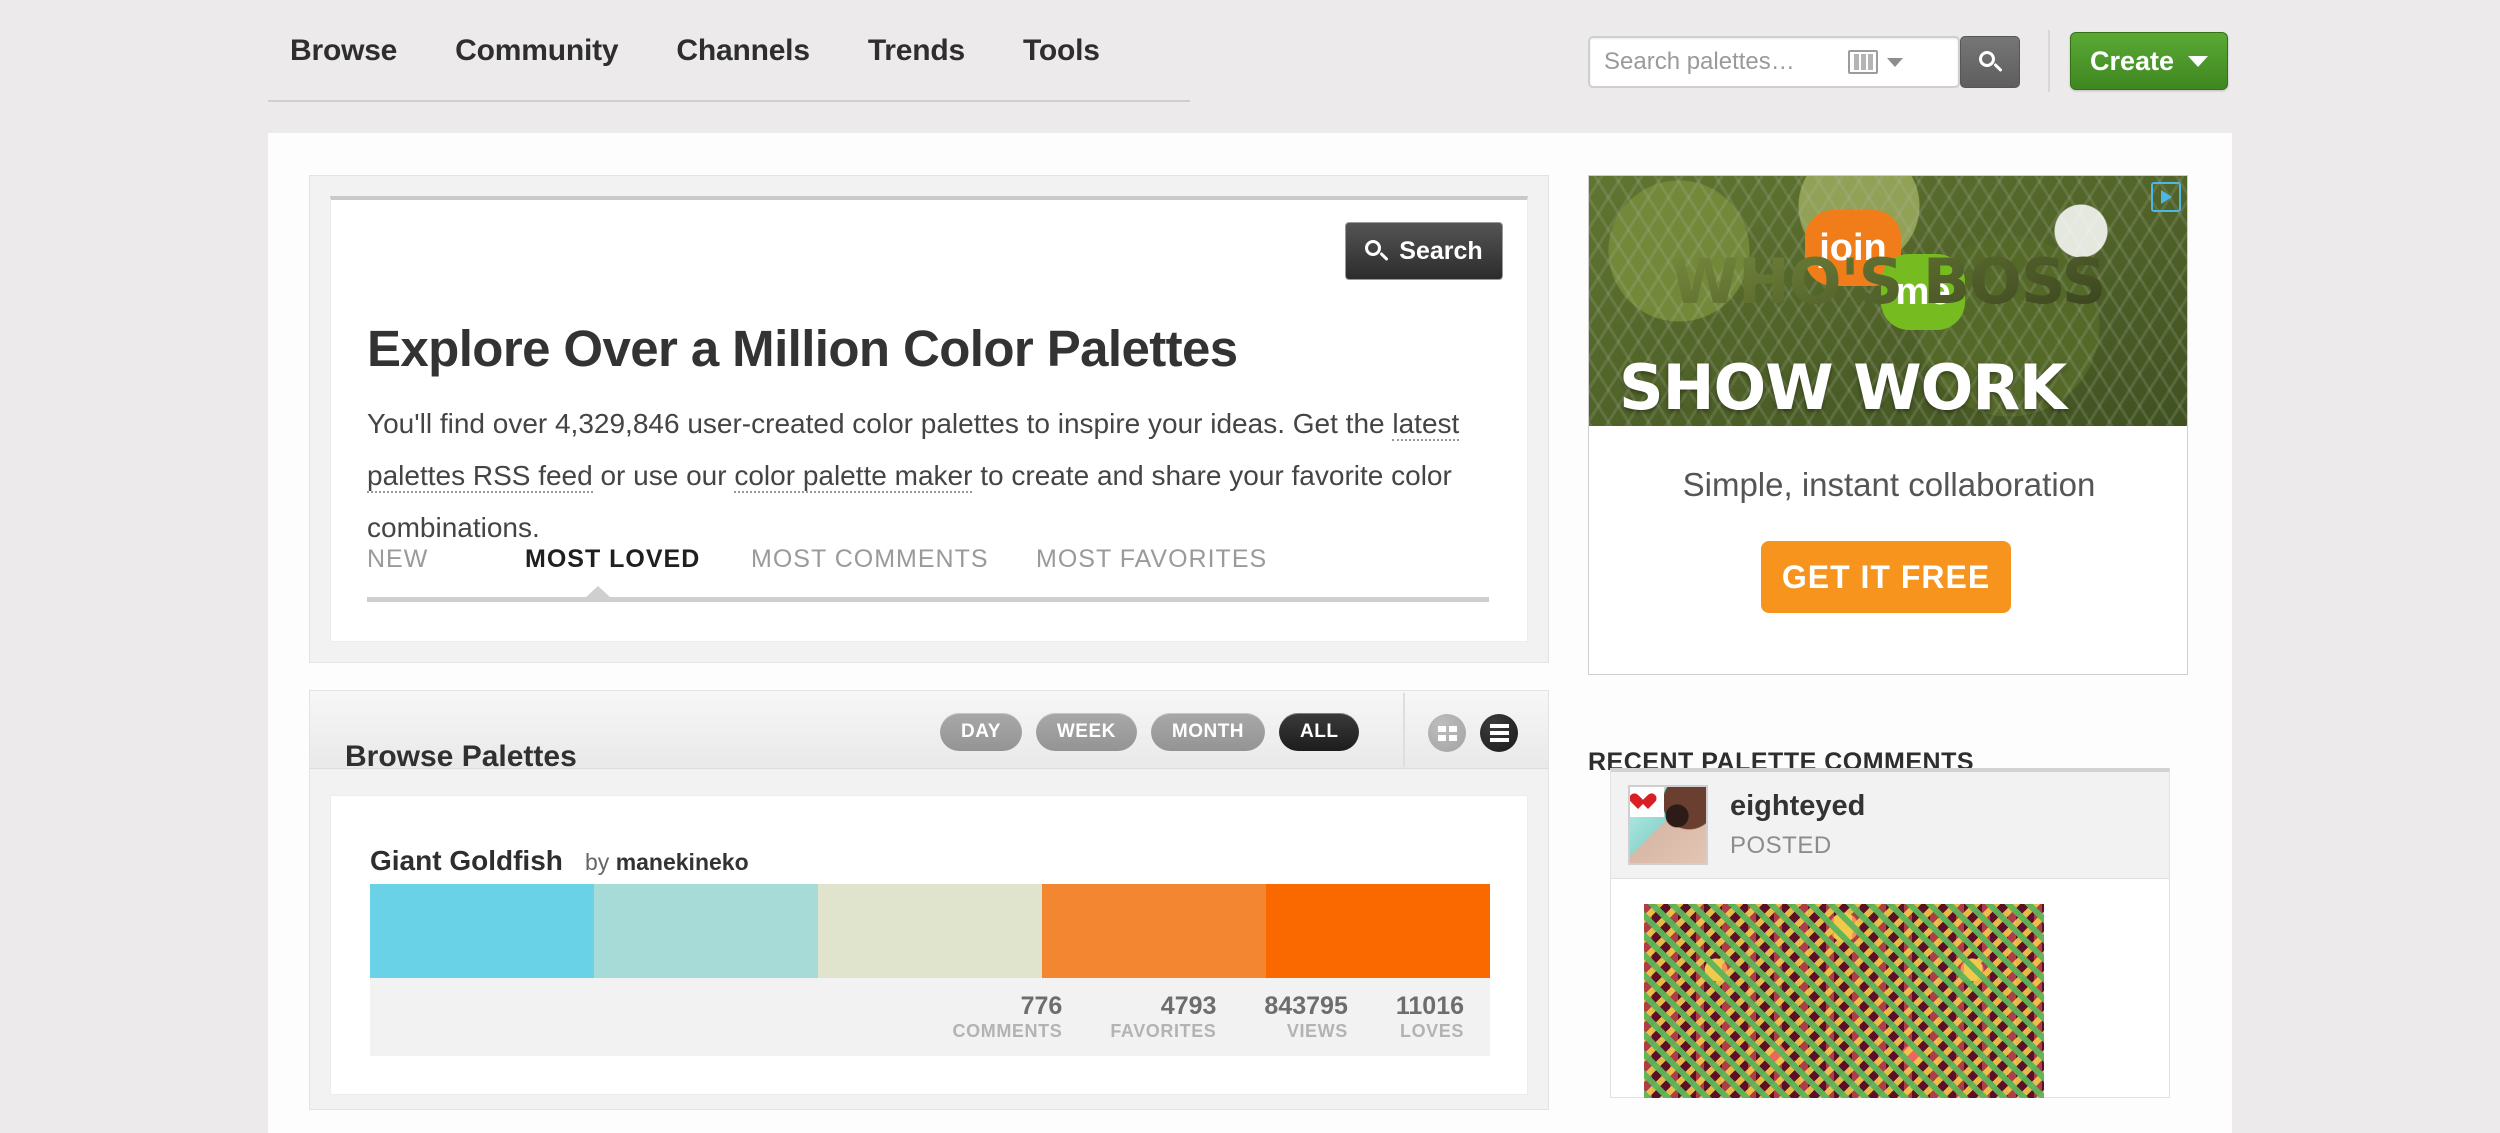 The height and width of the screenshot is (1133, 2500). What do you see at coordinates (1863, 62) in the screenshot?
I see `palette-columns-icon` at bounding box center [1863, 62].